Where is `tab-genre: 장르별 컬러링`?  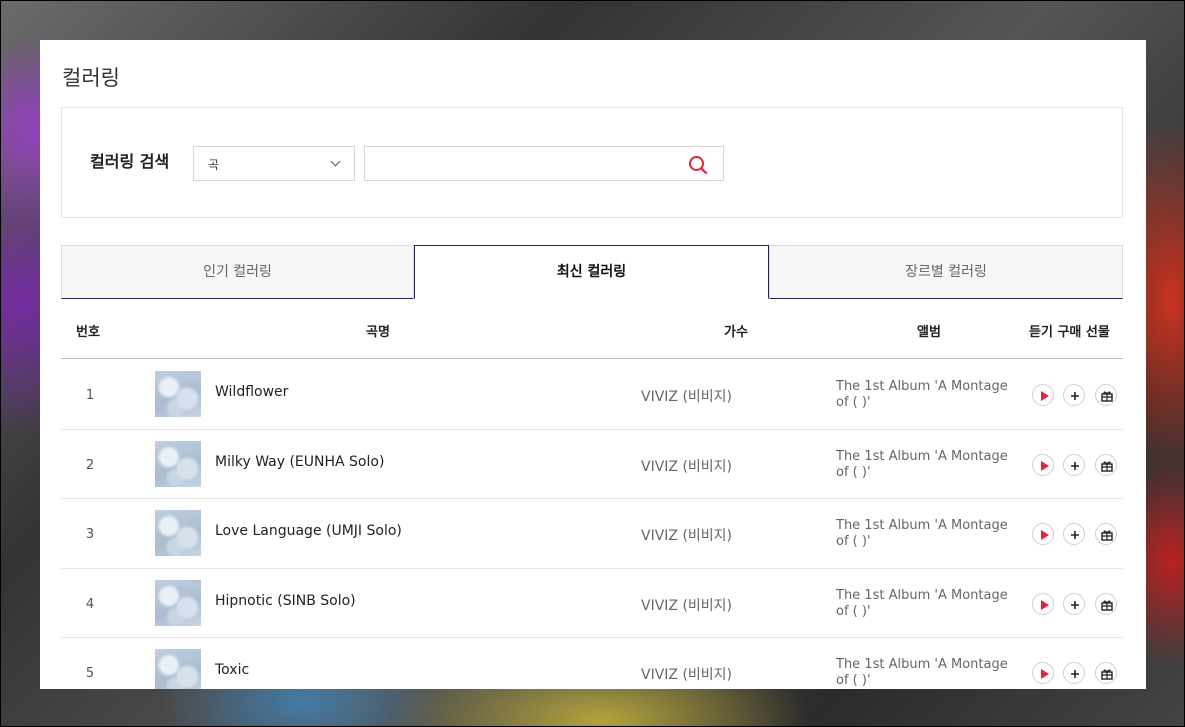 tab-genre: 장르별 컬러링 is located at coordinates (946, 272).